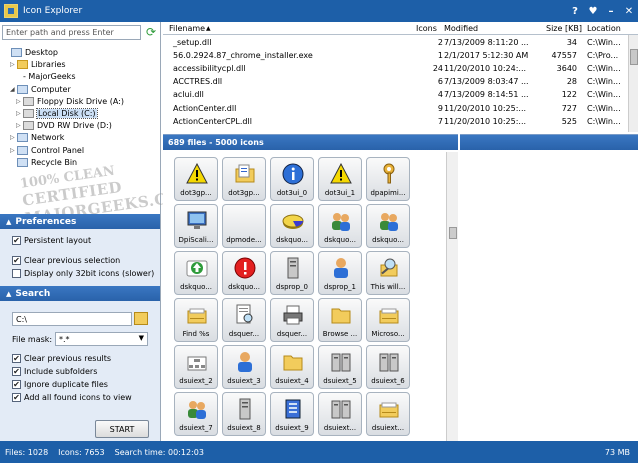  I want to click on tree-item: ▷ Local Disk (C:), so click(57, 113).